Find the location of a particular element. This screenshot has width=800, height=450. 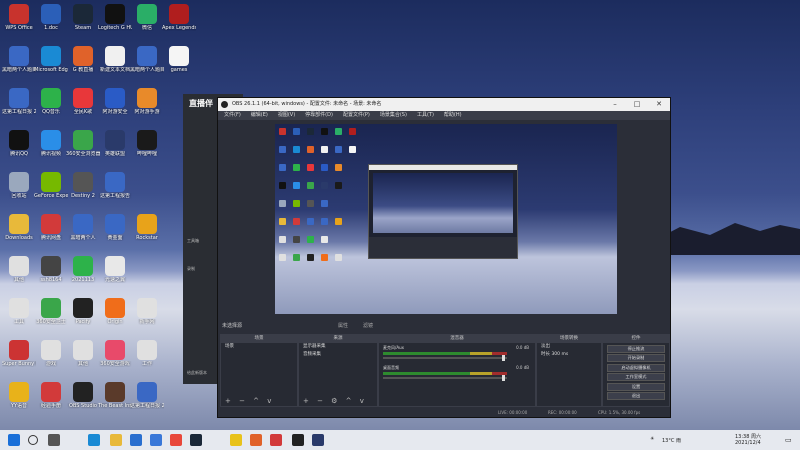

exit-button: 退出 is located at coordinates (636, 396).